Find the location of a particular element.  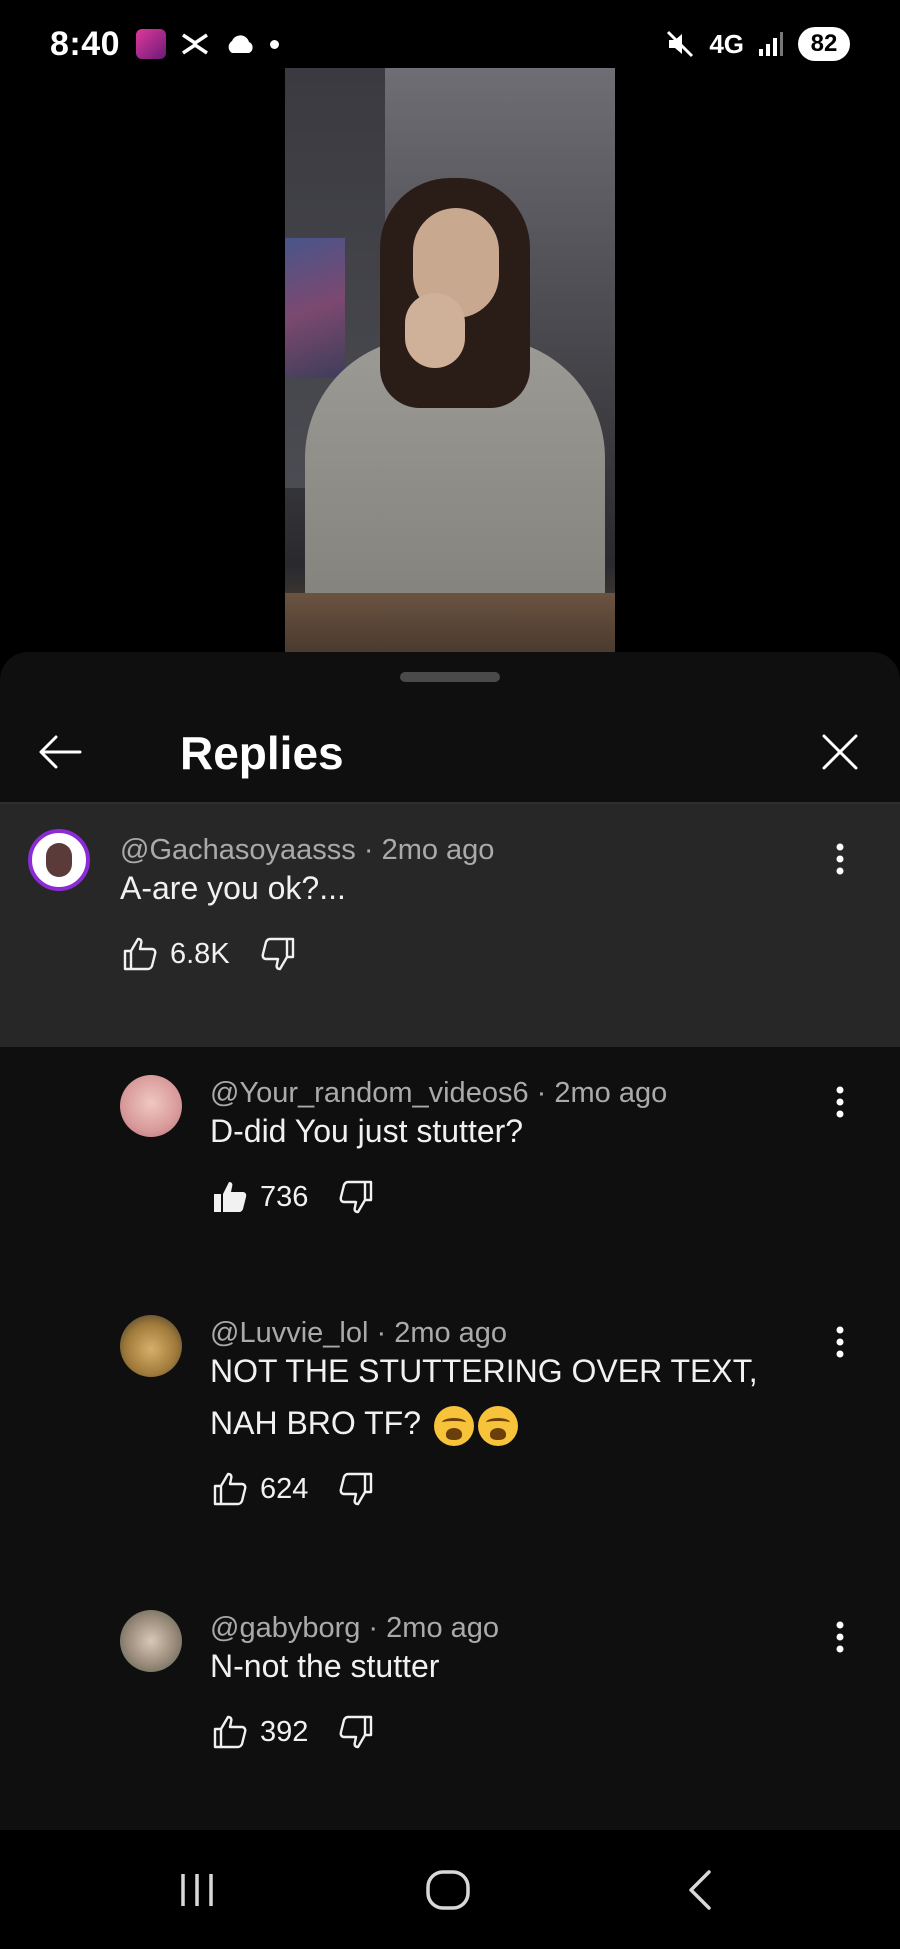

reply-text: N-not the stutter is located at coordinates (325, 1666).